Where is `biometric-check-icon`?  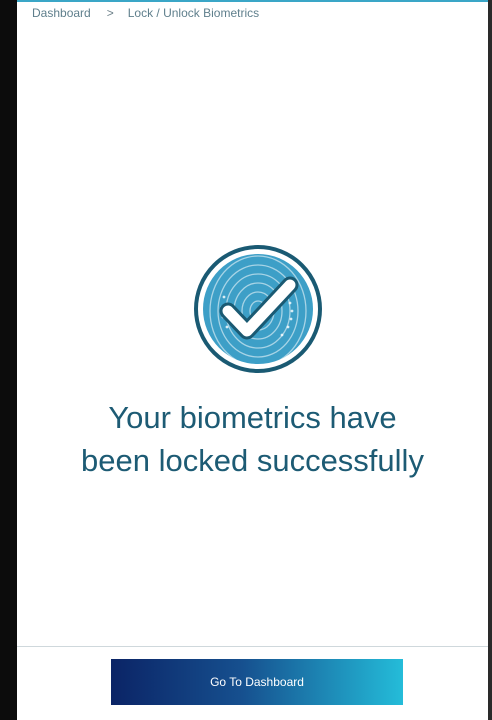 biometric-check-icon is located at coordinates (258, 309).